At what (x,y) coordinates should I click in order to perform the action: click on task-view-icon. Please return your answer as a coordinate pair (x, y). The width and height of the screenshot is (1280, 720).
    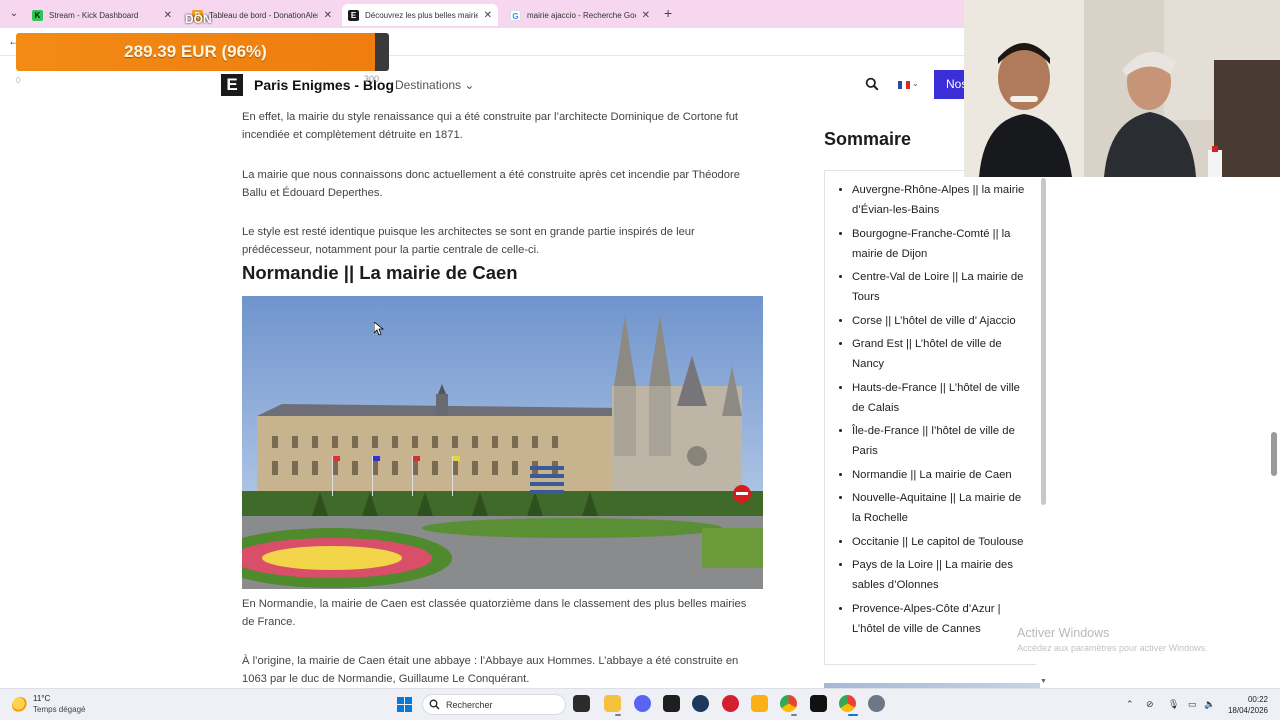
    Looking at the image, I should click on (581, 703).